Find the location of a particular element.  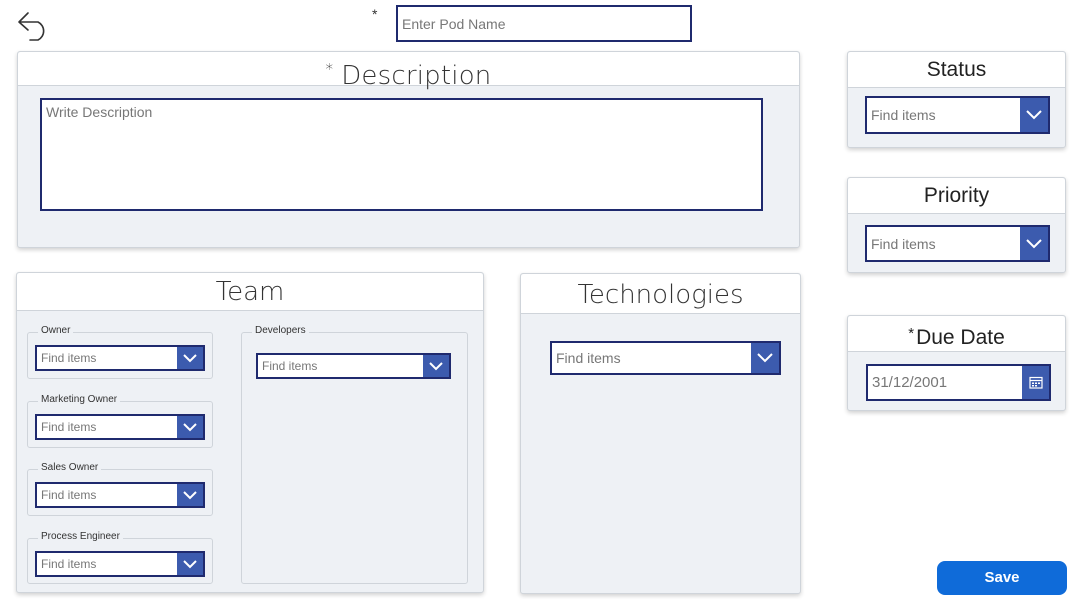

owner-search-input: Find items is located at coordinates (107, 358).